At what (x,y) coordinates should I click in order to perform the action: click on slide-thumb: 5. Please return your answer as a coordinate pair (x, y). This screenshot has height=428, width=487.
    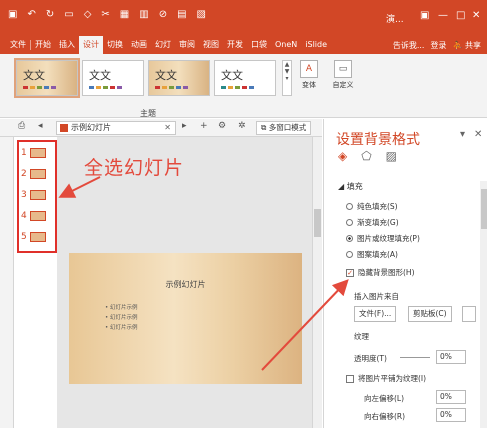
    Looking at the image, I should click on (33, 237).